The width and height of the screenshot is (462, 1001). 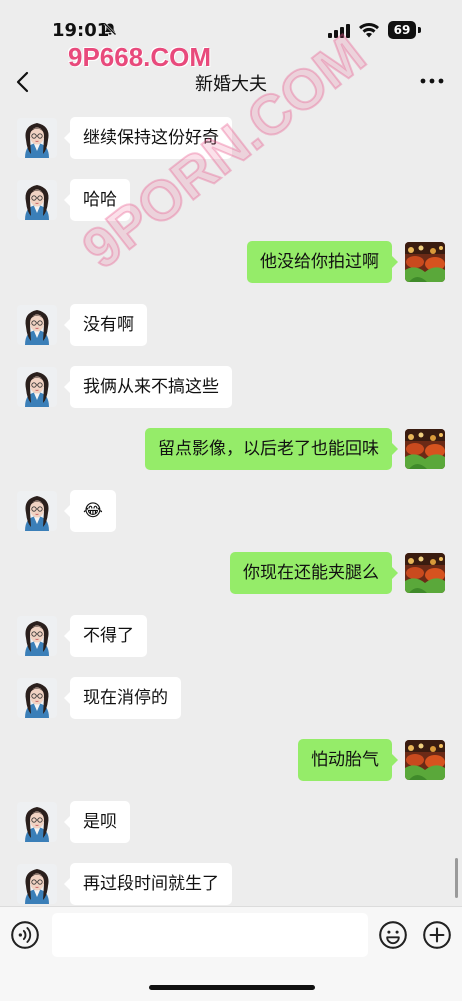 What do you see at coordinates (122, 697) in the screenshot?
I see `incoming-message-bubble: 现在消停的` at bounding box center [122, 697].